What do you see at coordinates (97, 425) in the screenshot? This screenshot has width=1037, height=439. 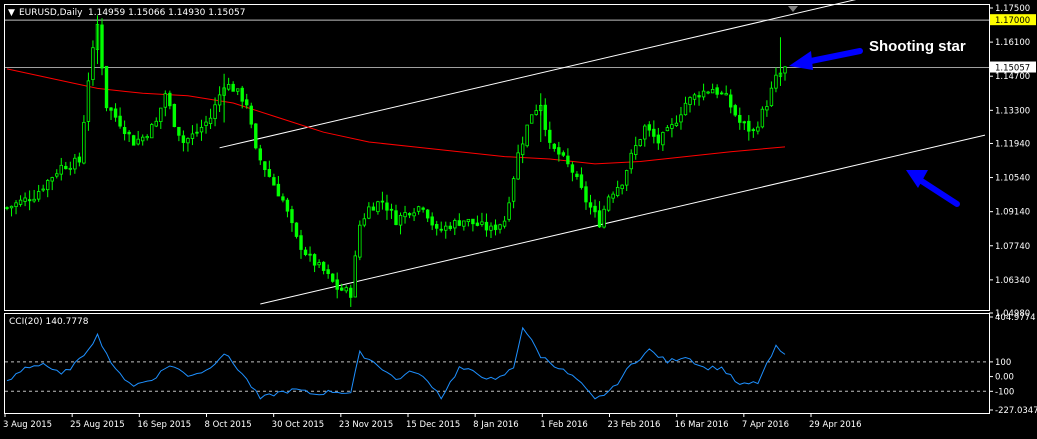 I see `time-tick-label: 25 Aug 2015` at bounding box center [97, 425].